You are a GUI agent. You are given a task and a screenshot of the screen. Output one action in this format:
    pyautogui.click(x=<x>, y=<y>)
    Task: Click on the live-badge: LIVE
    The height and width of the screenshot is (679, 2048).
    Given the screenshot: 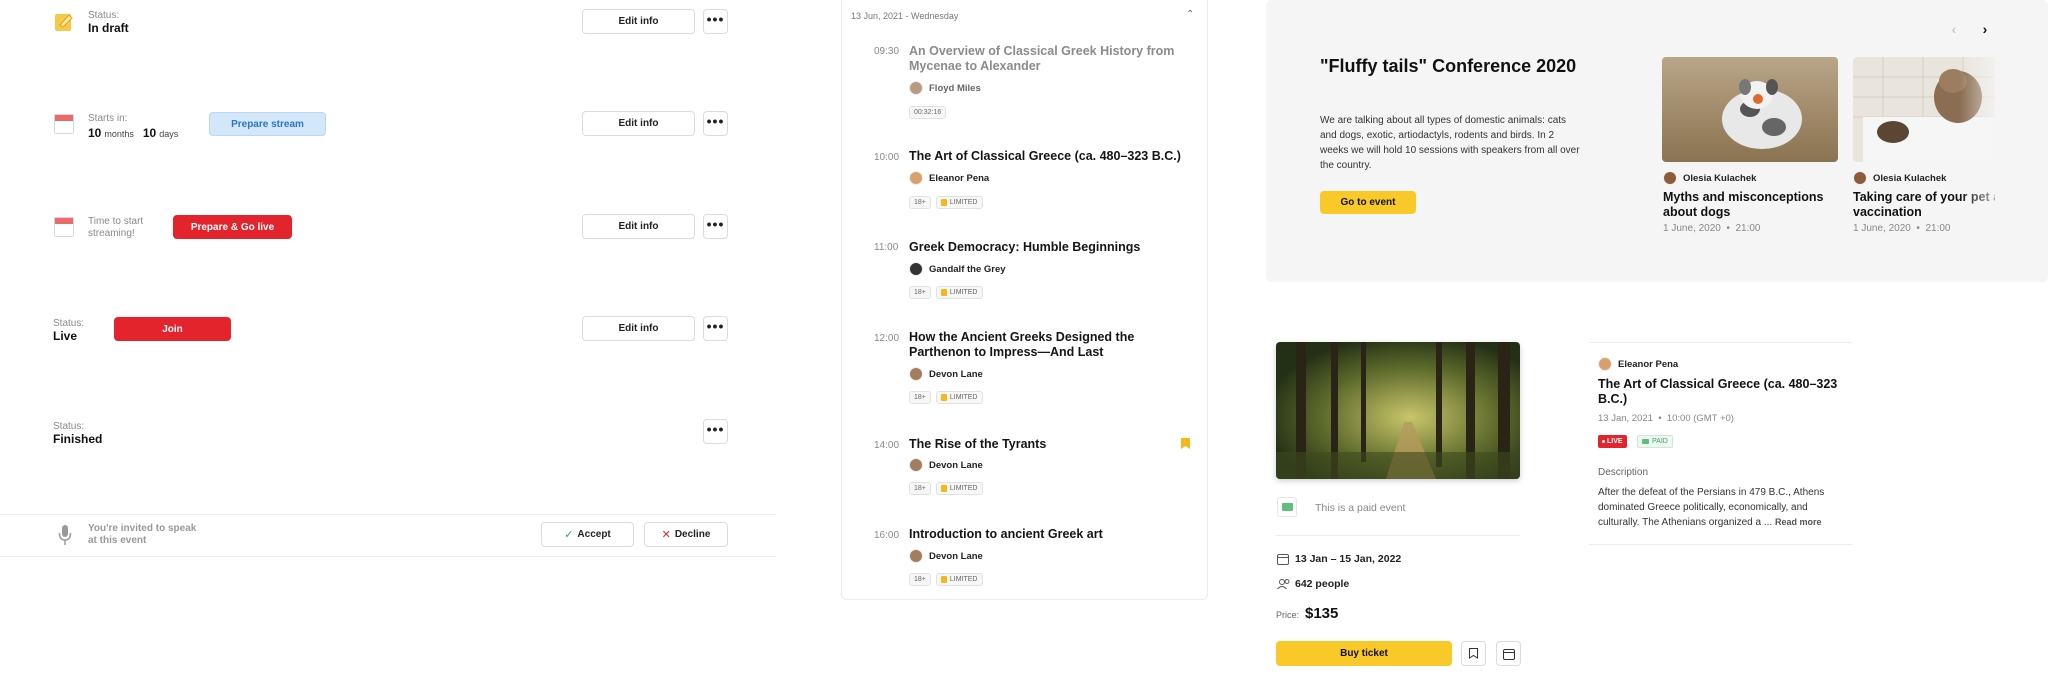 What is the action you would take?
    pyautogui.click(x=1612, y=441)
    